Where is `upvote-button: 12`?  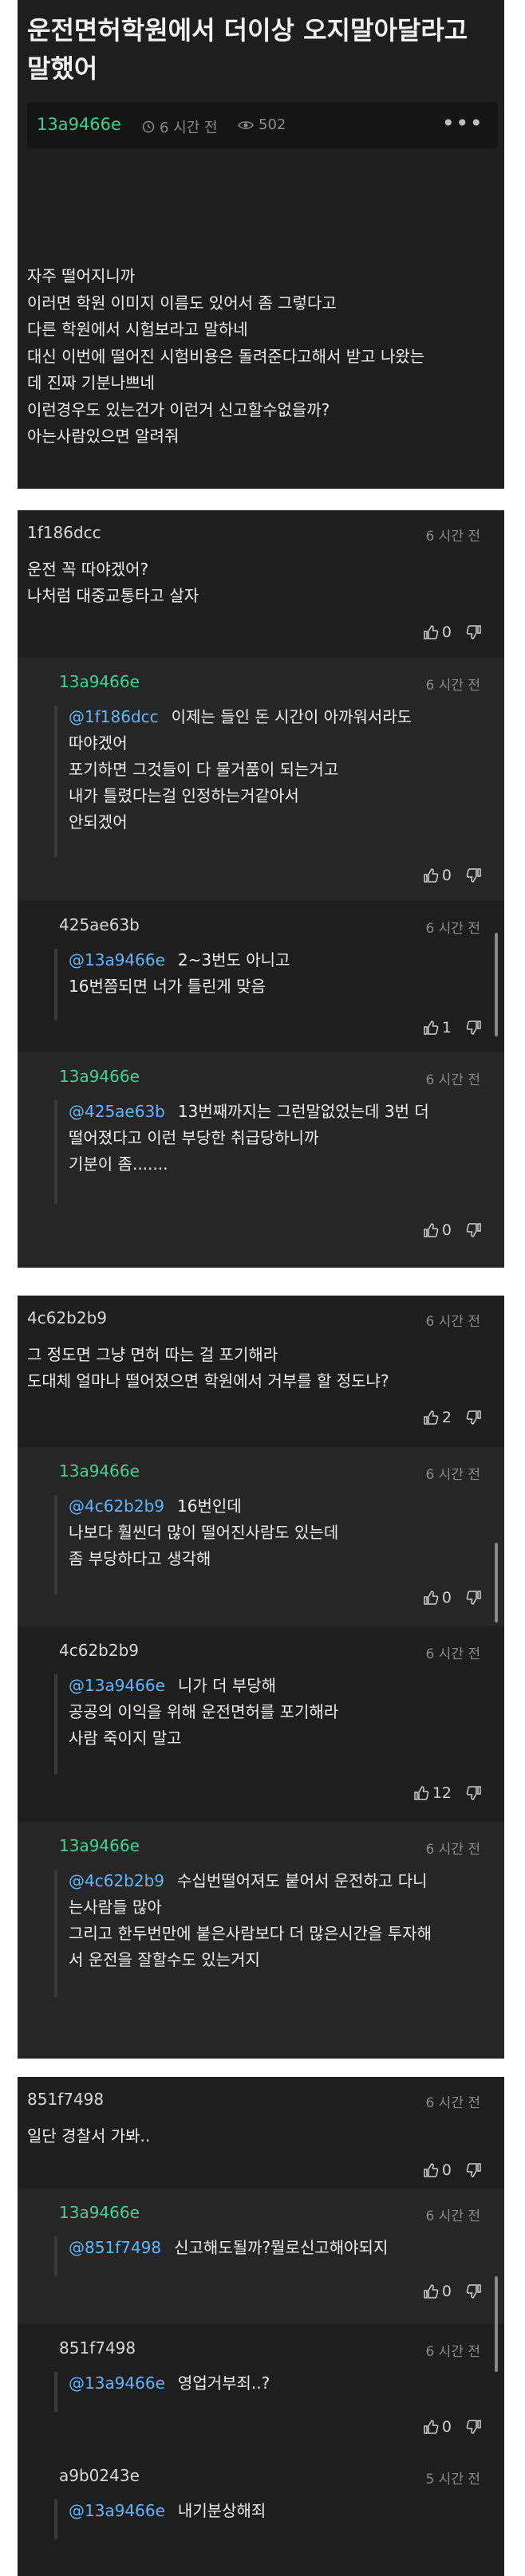
upvote-button: 12 is located at coordinates (433, 1793).